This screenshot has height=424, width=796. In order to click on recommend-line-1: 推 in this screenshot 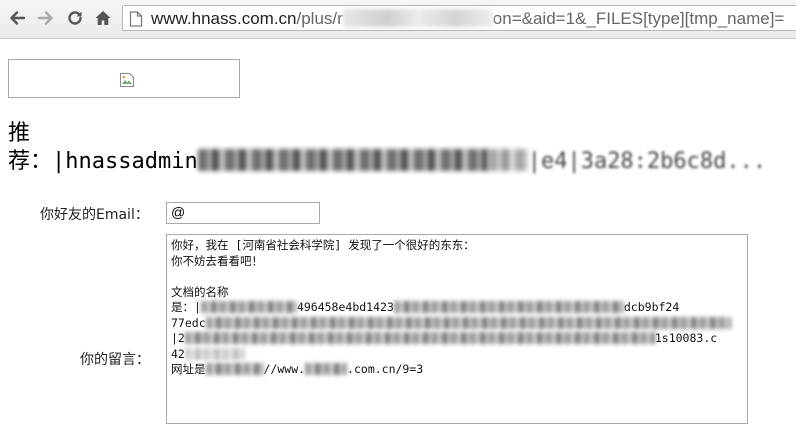, I will do `click(19, 133)`.